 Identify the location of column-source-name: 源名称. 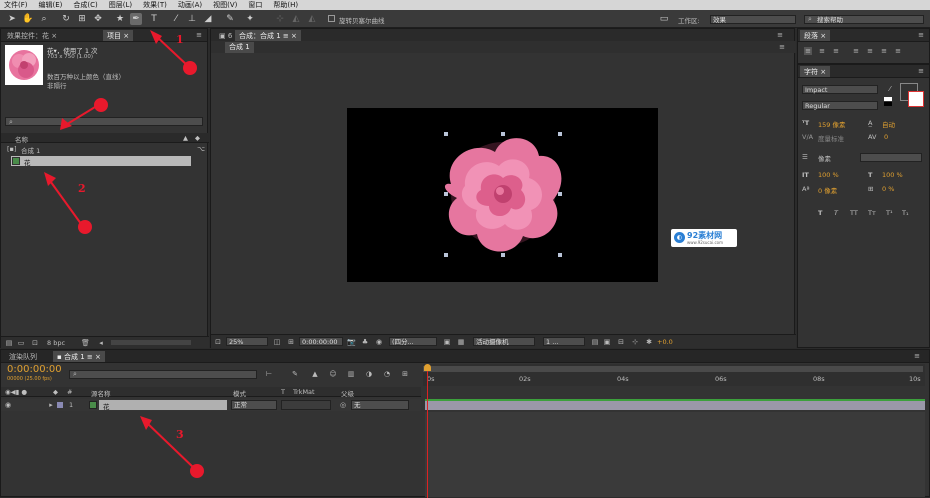
(101, 393).